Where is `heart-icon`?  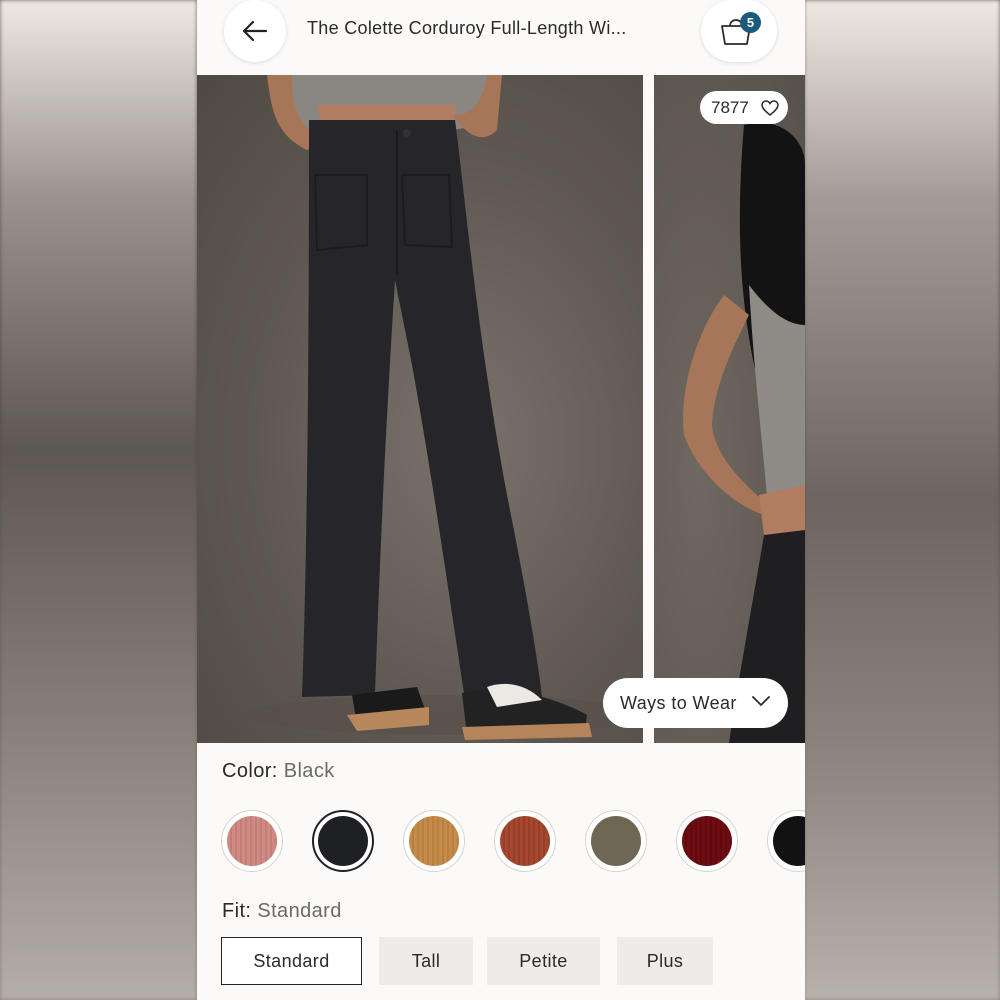
heart-icon is located at coordinates (770, 108).